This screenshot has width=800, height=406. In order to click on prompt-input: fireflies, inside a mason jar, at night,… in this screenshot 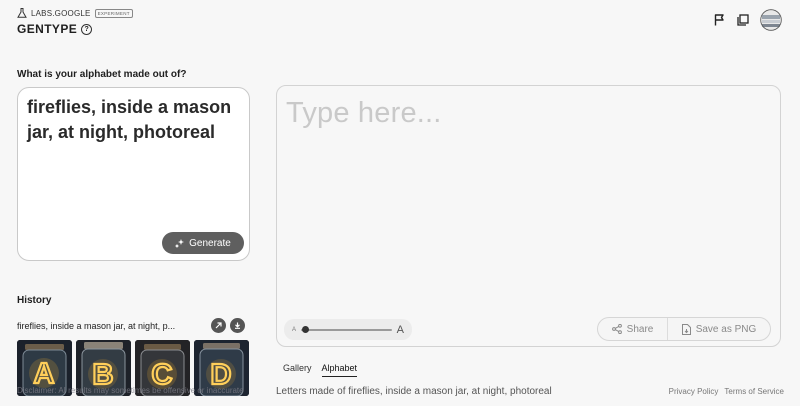, I will do `click(133, 174)`.